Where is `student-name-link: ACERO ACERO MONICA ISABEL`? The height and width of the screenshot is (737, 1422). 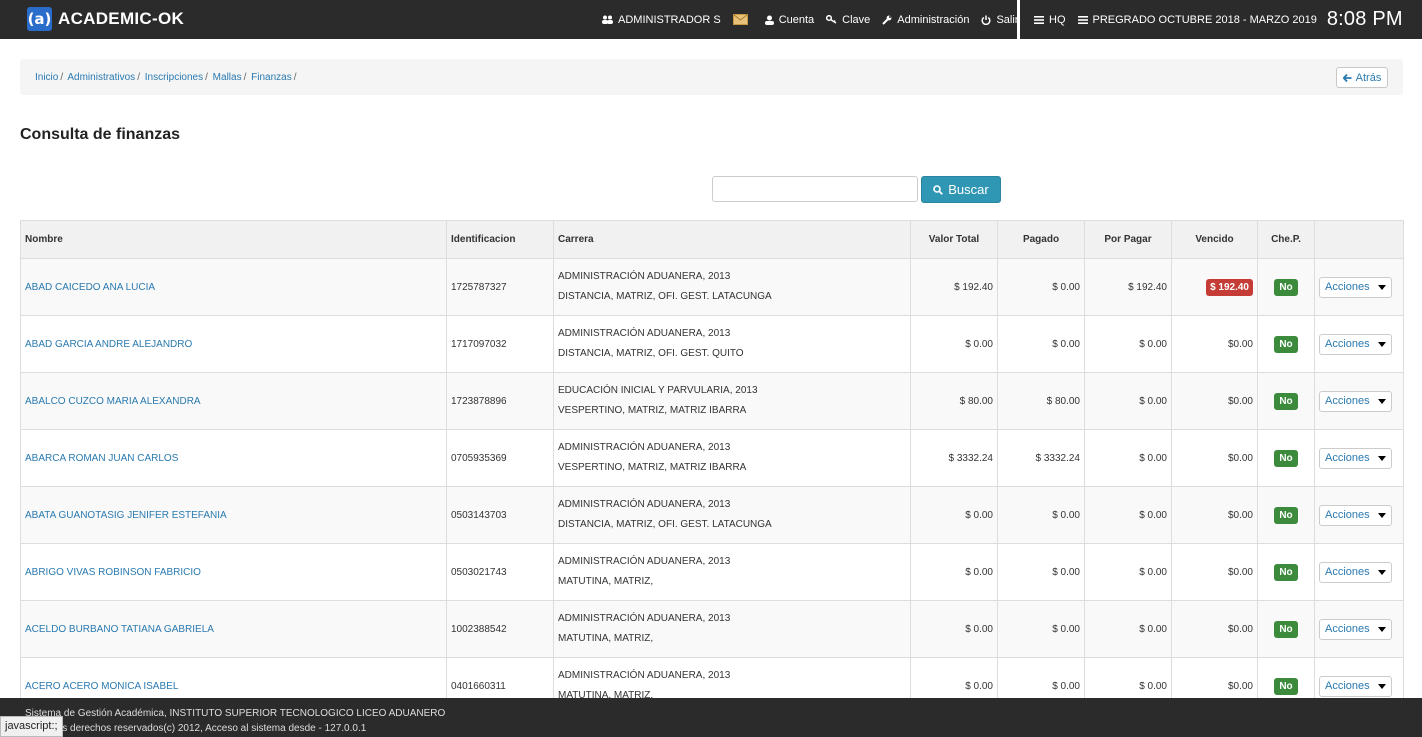
student-name-link: ACERO ACERO MONICA ISABEL is located at coordinates (101, 686).